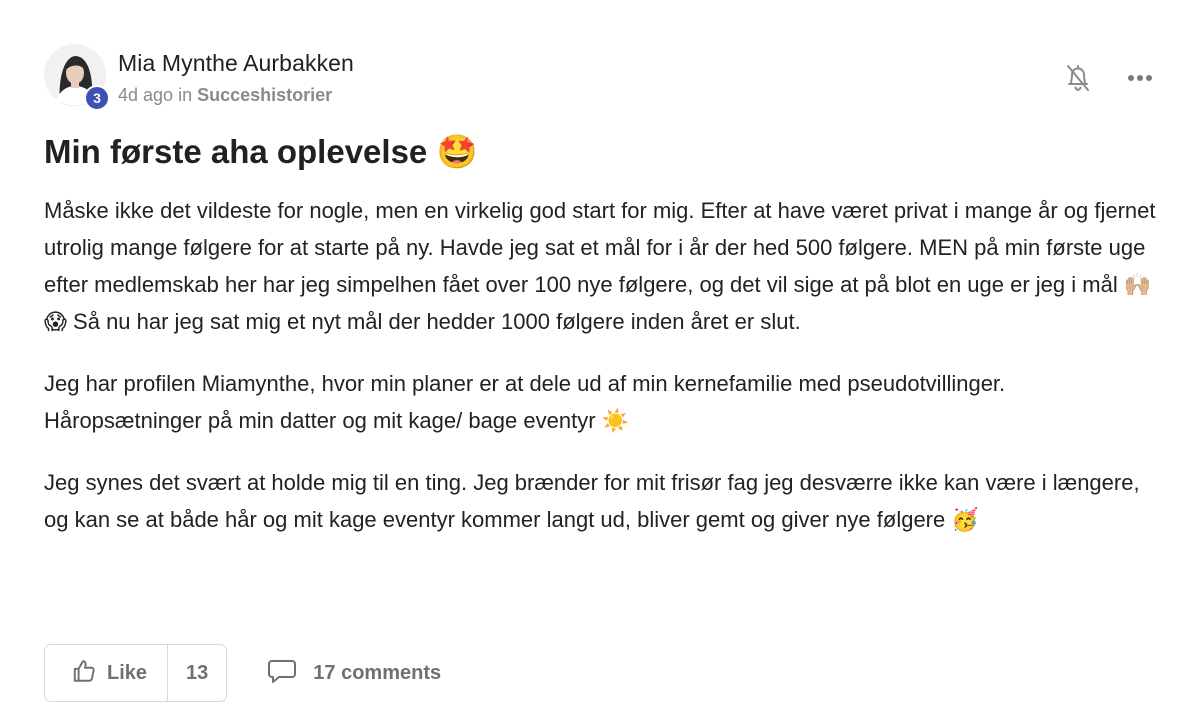 The height and width of the screenshot is (727, 1200). What do you see at coordinates (197, 673) in the screenshot?
I see `like-count: 13` at bounding box center [197, 673].